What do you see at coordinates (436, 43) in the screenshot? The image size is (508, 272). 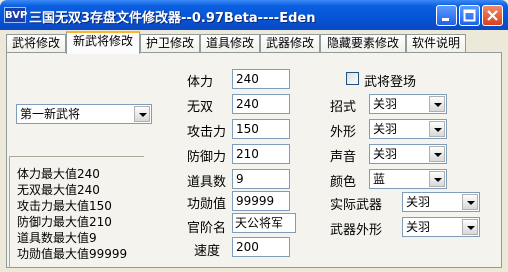 I see `tab-about: 软件说明` at bounding box center [436, 43].